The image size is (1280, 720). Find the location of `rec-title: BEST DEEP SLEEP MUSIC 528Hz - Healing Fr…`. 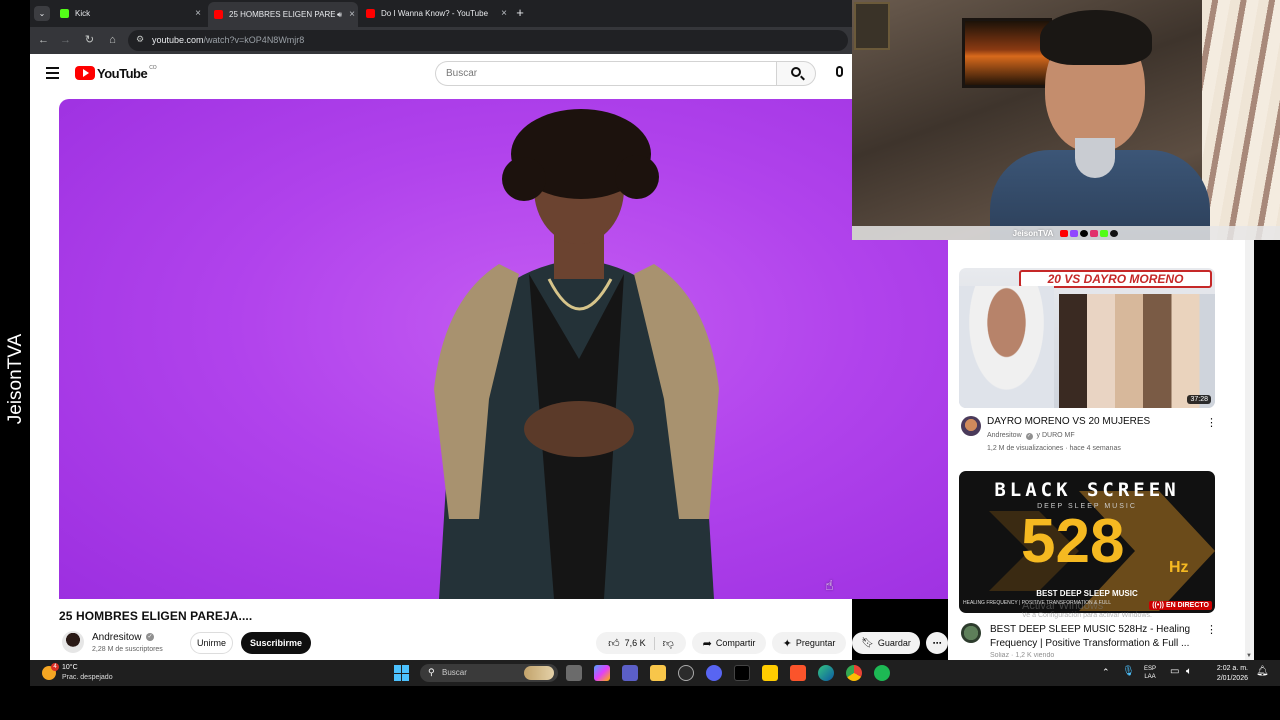

rec-title: BEST DEEP SLEEP MUSIC 528Hz - Healing Fr… is located at coordinates (1095, 637).